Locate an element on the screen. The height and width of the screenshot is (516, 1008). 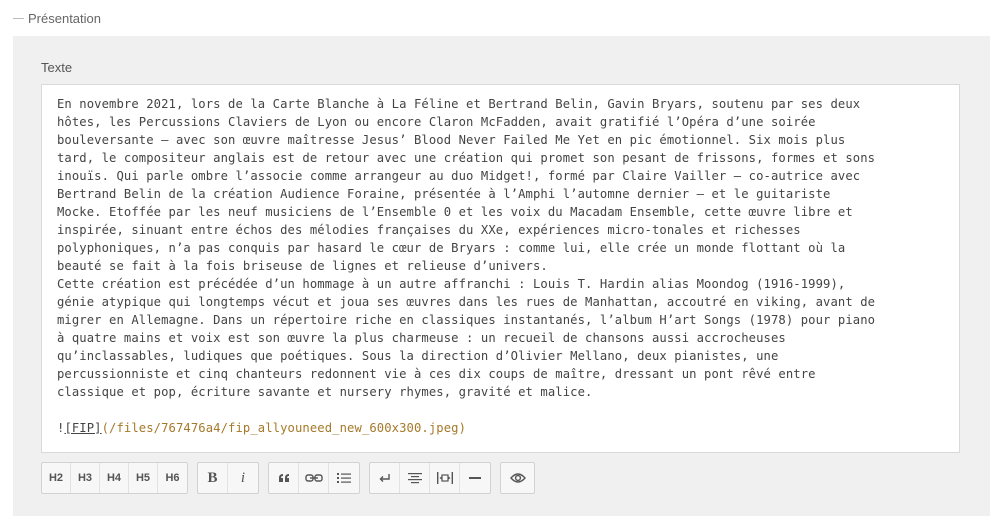
preview-eye-icon is located at coordinates (517, 478).